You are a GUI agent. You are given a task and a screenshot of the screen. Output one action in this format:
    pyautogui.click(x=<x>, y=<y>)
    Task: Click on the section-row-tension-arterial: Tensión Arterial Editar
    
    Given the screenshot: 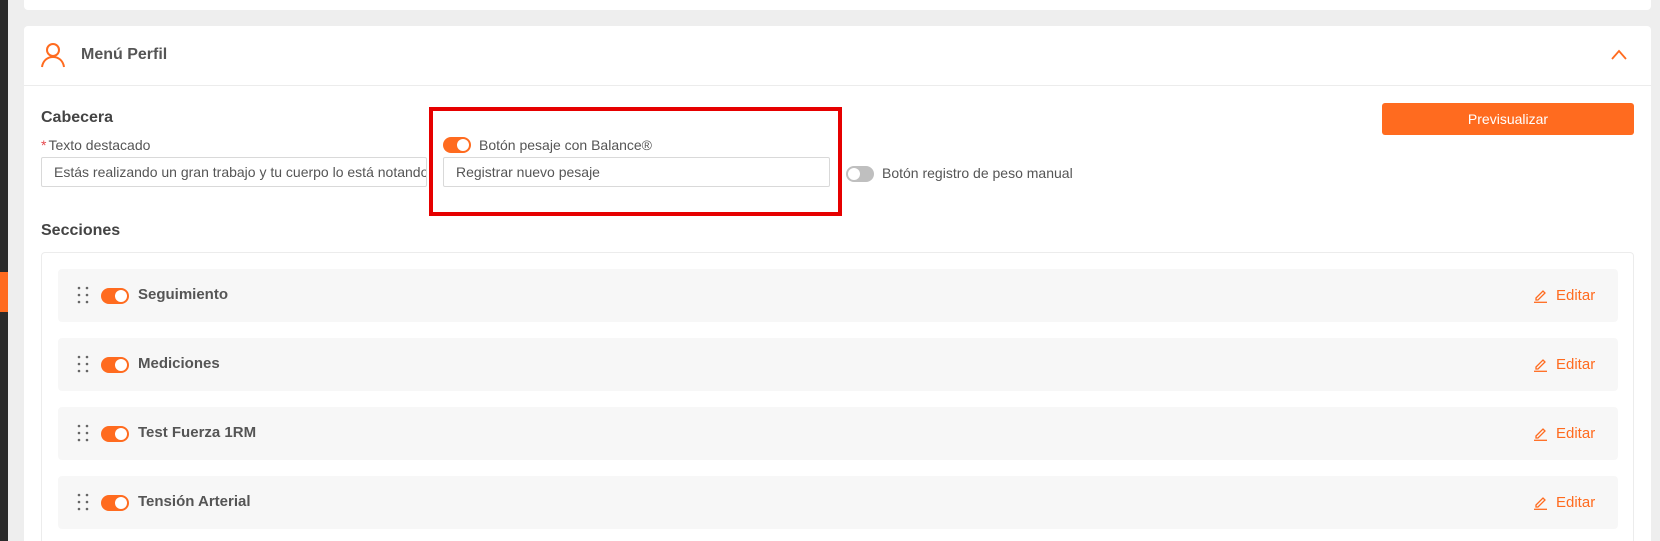 What is the action you would take?
    pyautogui.click(x=838, y=502)
    